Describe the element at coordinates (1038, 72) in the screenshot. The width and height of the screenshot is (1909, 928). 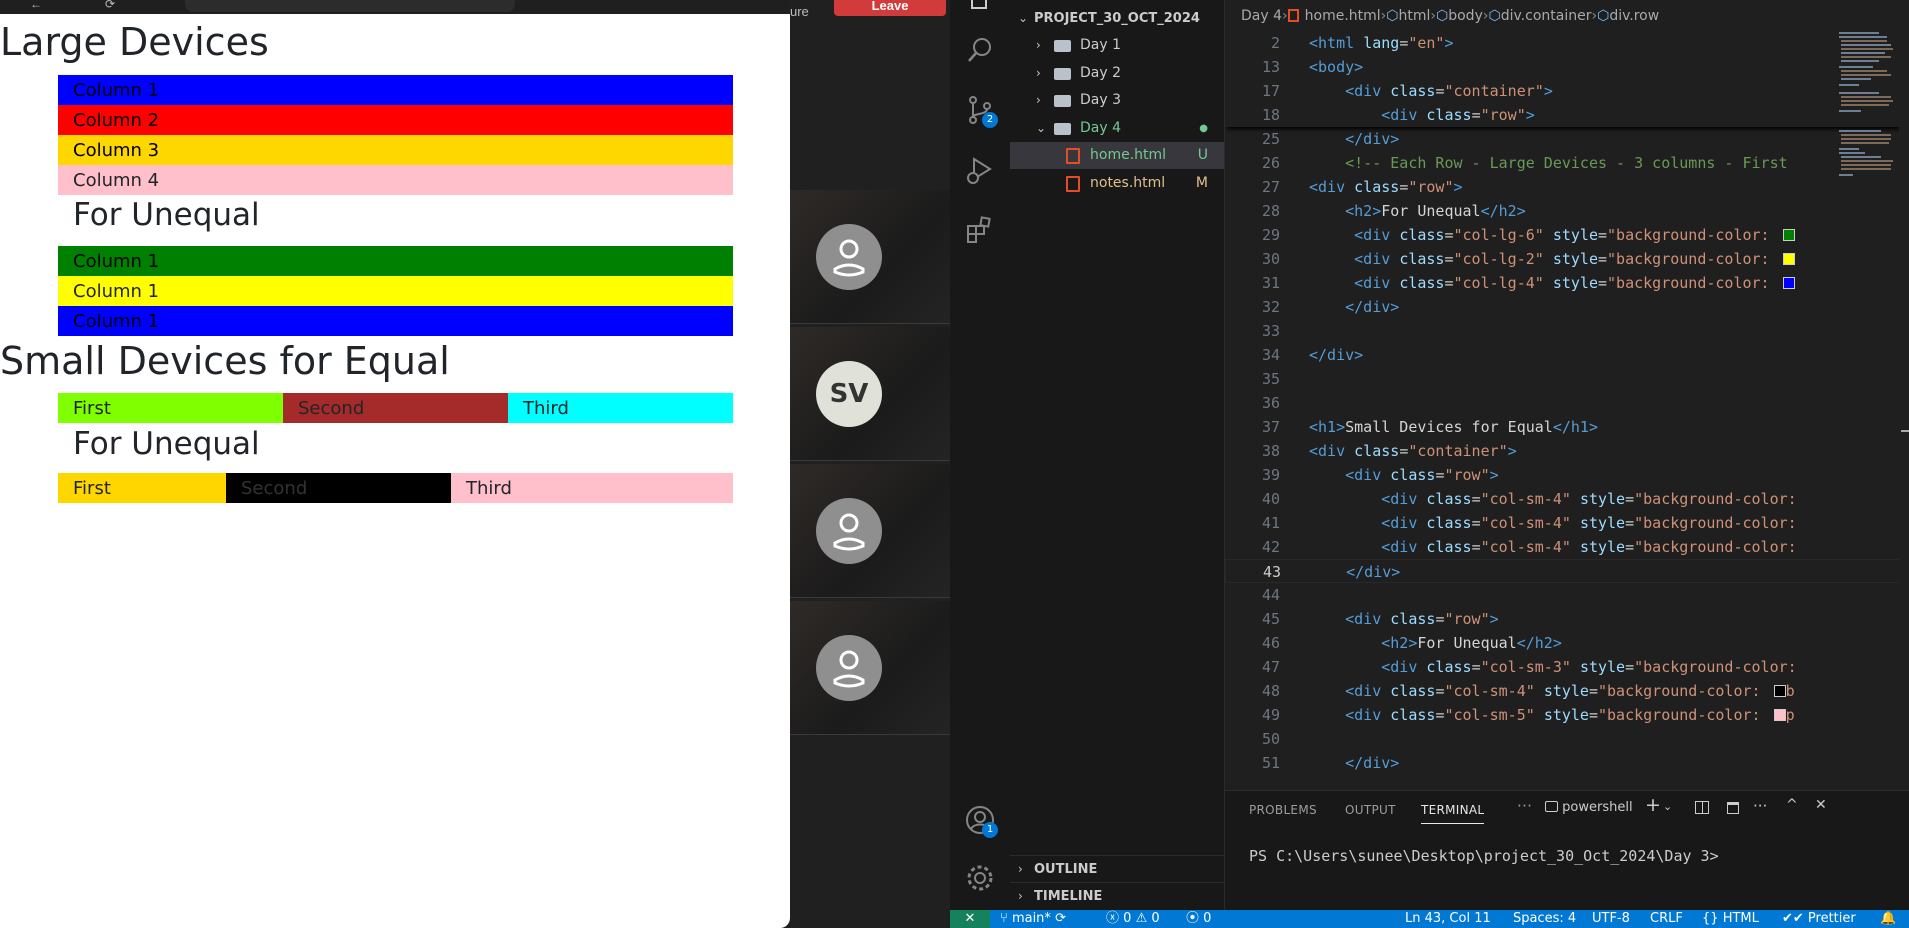
I see `chevron-right-icon: ›` at that location.